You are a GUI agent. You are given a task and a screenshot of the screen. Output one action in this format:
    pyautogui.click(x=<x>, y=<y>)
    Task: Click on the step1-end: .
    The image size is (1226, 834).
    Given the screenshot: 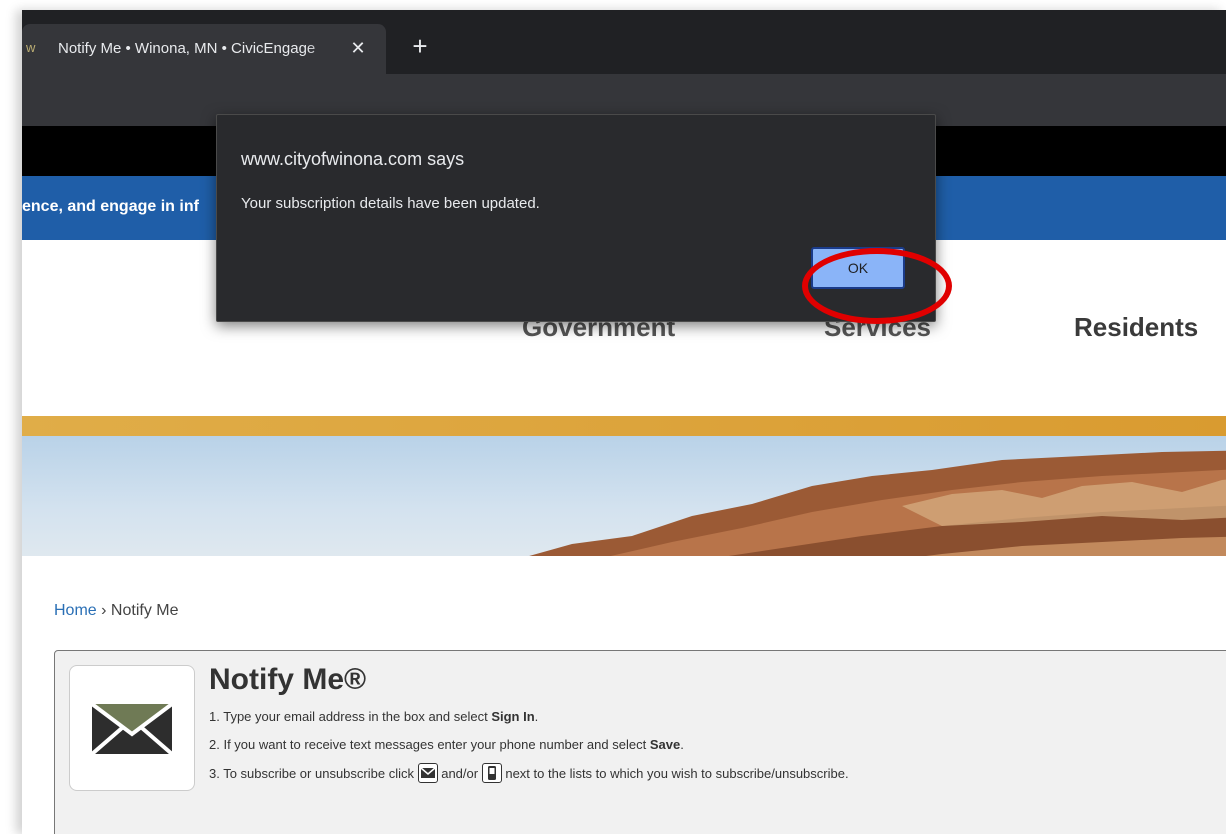 What is the action you would take?
    pyautogui.click(x=536, y=716)
    